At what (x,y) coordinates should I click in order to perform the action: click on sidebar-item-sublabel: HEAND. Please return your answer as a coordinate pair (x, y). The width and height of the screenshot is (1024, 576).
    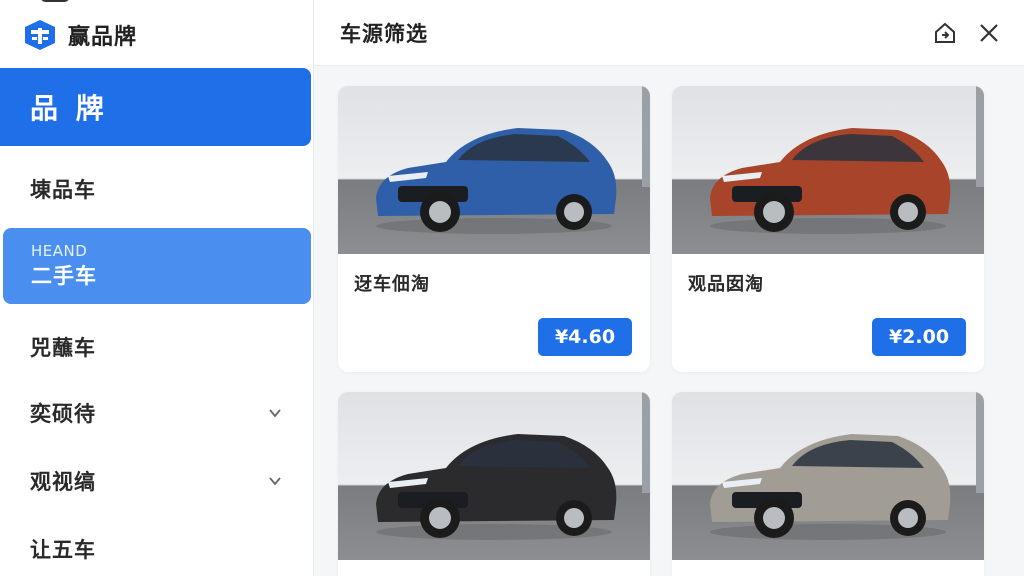
    Looking at the image, I should click on (59, 251).